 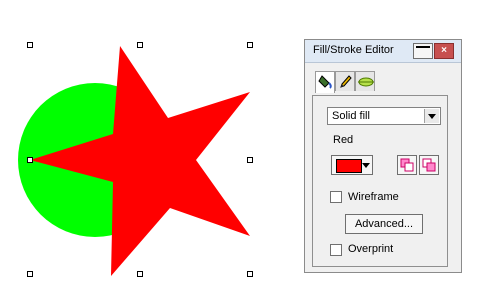 I want to click on close-button: ×, so click(x=444, y=51).